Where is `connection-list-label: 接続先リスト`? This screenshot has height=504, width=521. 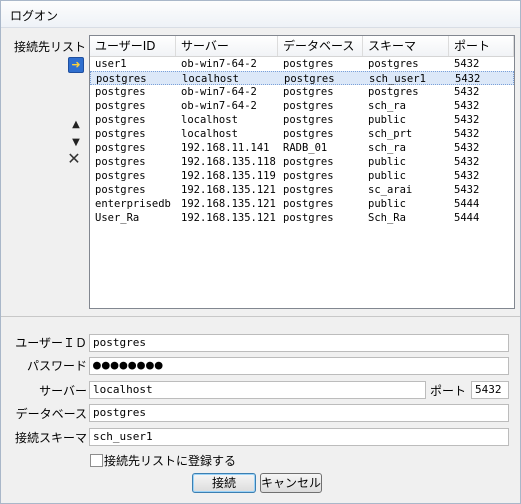
connection-list-label: 接続先リスト is located at coordinates (50, 47).